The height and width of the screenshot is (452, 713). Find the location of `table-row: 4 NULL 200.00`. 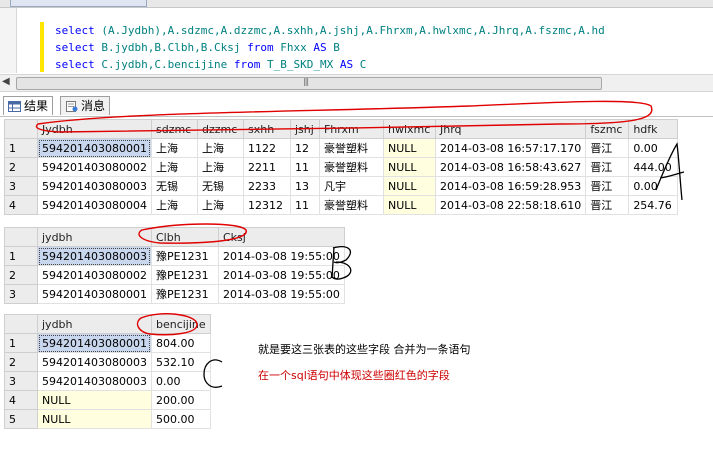

table-row: 4 NULL 200.00 is located at coordinates (107, 400).